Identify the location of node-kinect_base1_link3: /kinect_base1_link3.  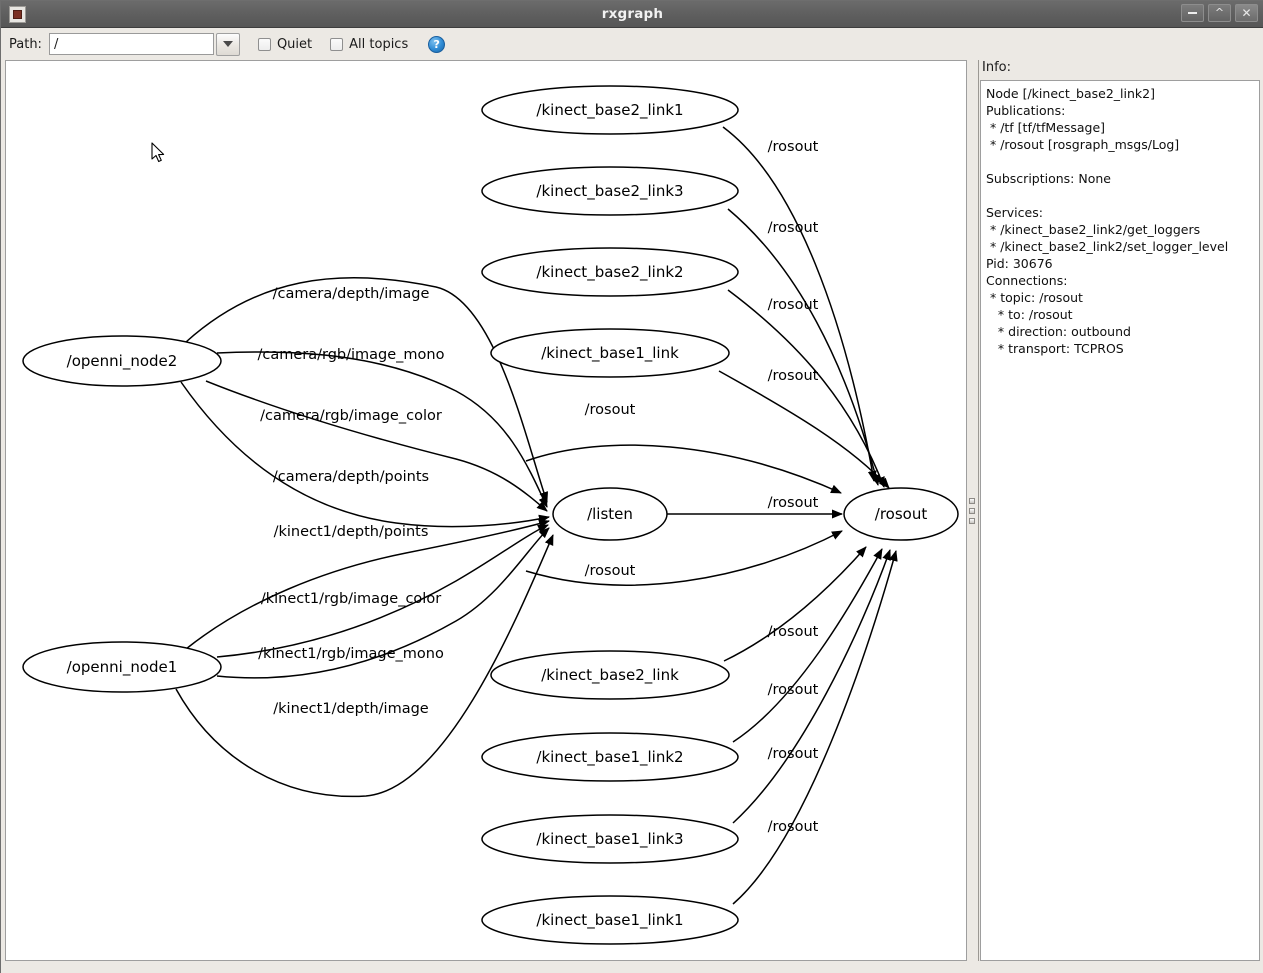
(610, 839).